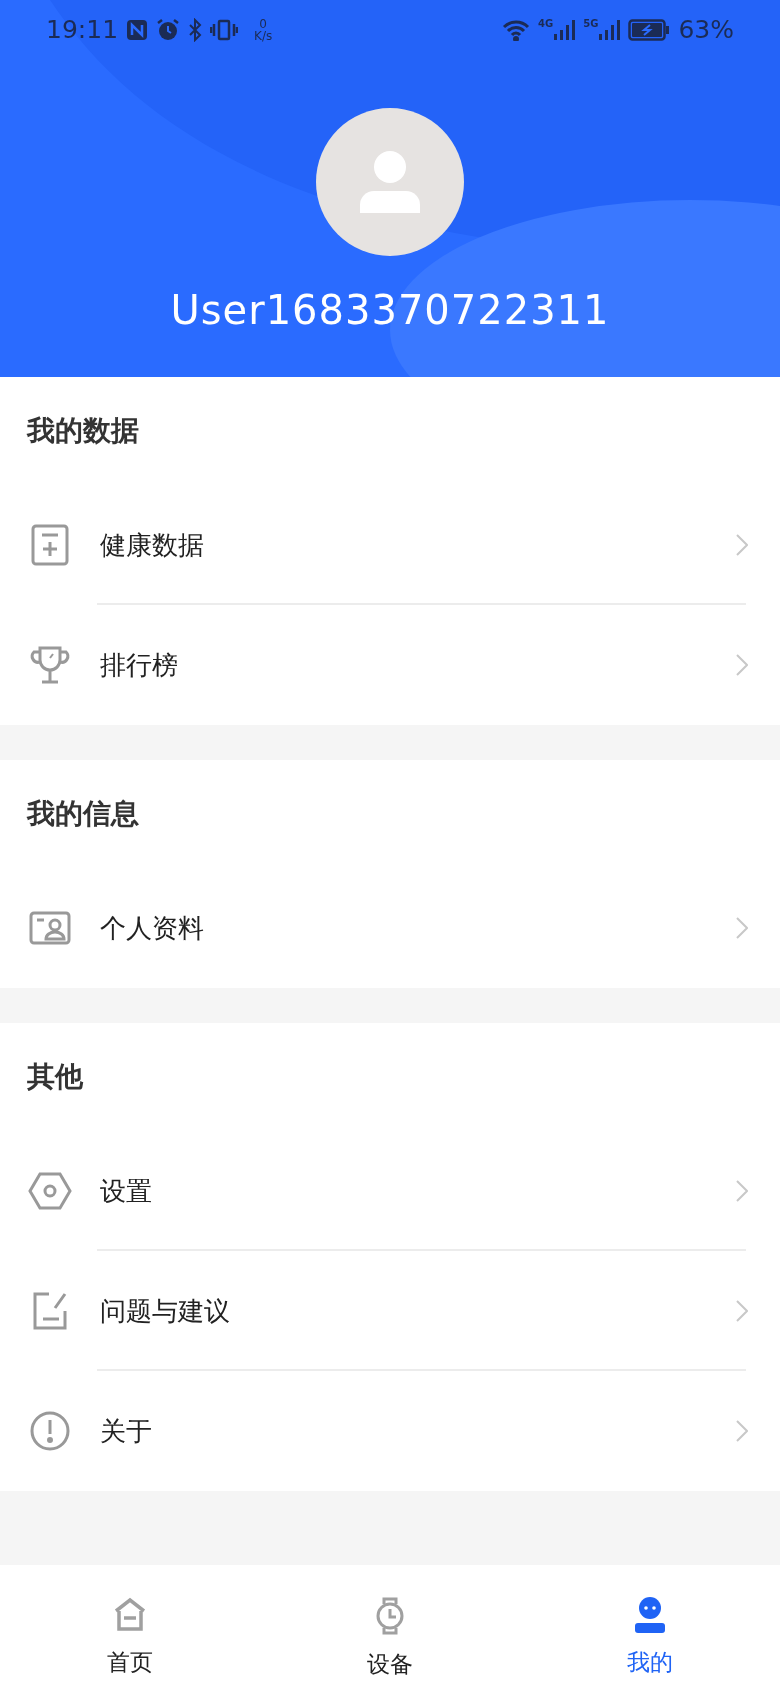  Describe the element at coordinates (390, 1191) in the screenshot. I see `menu-item: 设置` at that location.